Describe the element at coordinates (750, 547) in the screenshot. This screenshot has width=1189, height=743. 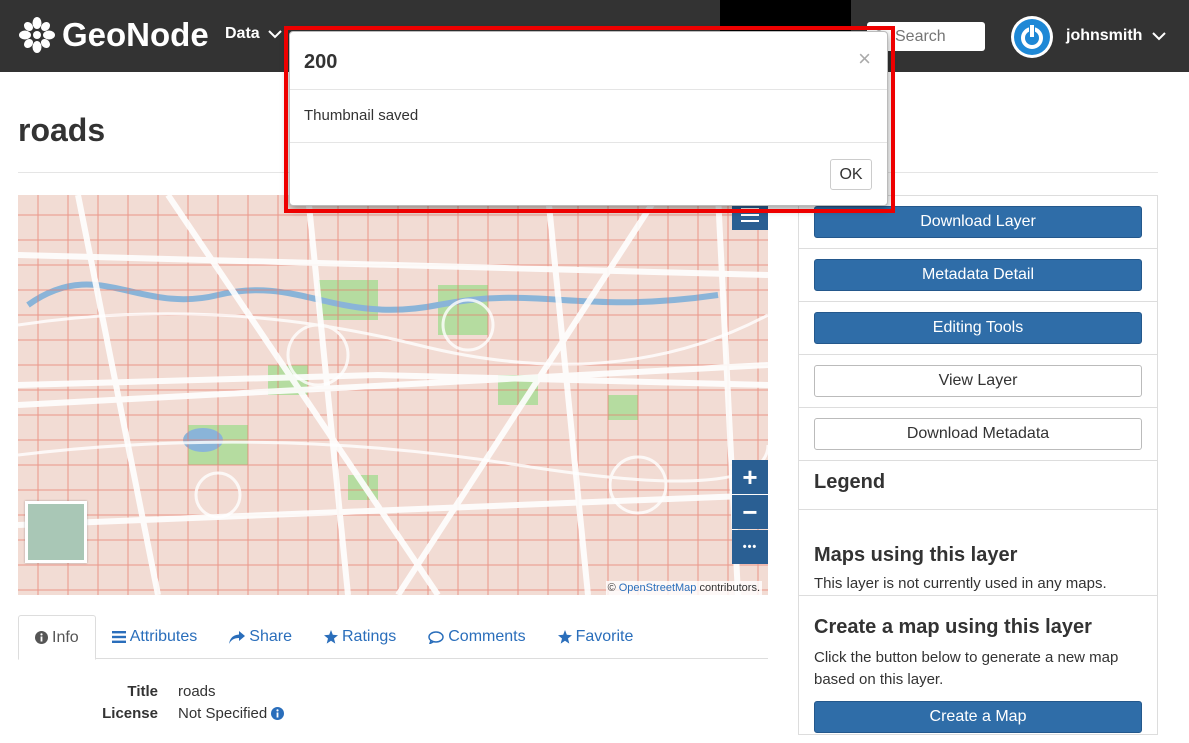
I see `more-tools-button: •••` at that location.